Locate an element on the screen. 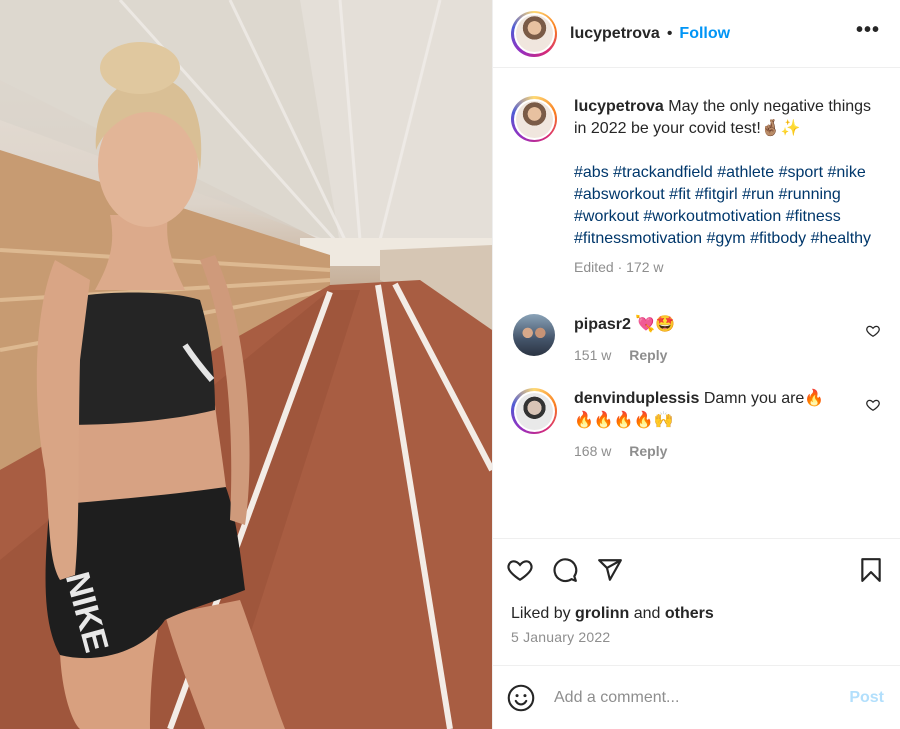  author-username: lucypetrova is located at coordinates (615, 34).